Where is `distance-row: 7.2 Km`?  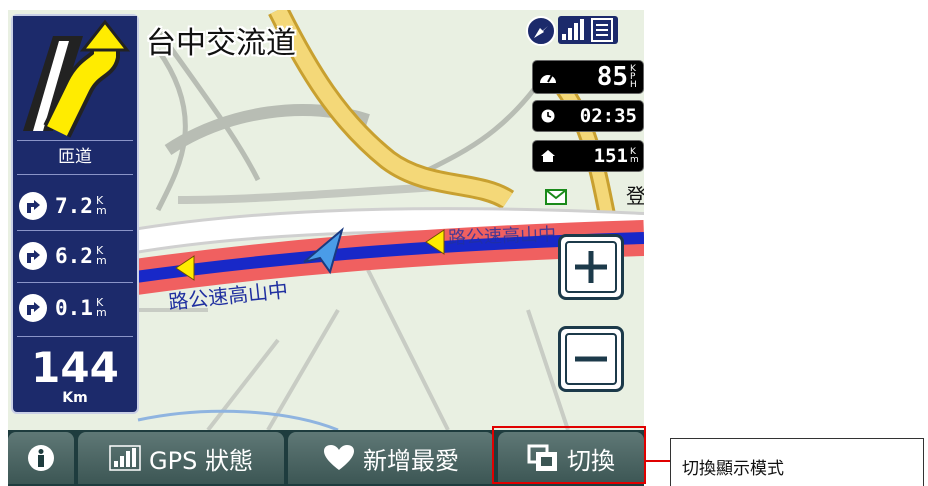
distance-row: 7.2 Km is located at coordinates (76, 206).